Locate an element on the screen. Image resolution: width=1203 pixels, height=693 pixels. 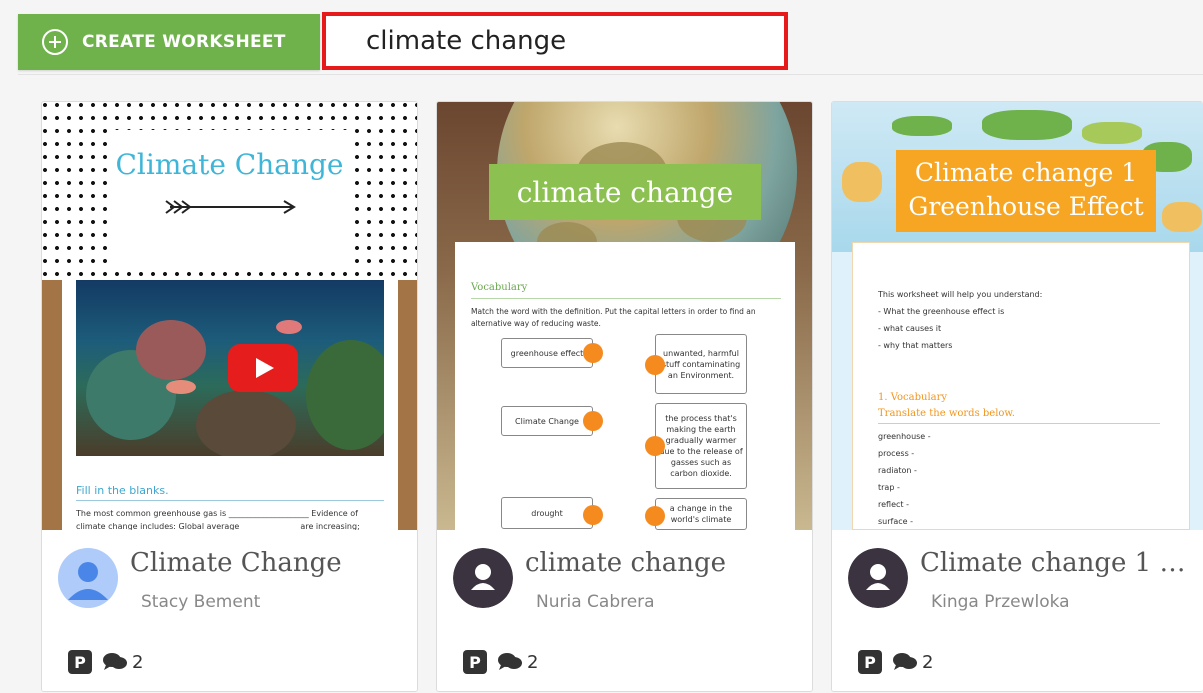
card-footer: climate change Nuria Cabrera P 2 is located at coordinates (624, 610).